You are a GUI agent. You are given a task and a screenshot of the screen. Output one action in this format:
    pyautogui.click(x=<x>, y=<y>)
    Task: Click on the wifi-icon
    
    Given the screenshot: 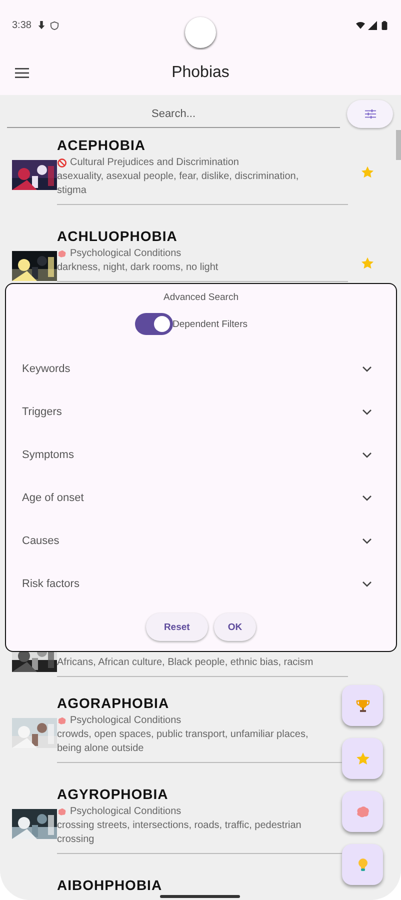 What is the action you would take?
    pyautogui.click(x=360, y=25)
    